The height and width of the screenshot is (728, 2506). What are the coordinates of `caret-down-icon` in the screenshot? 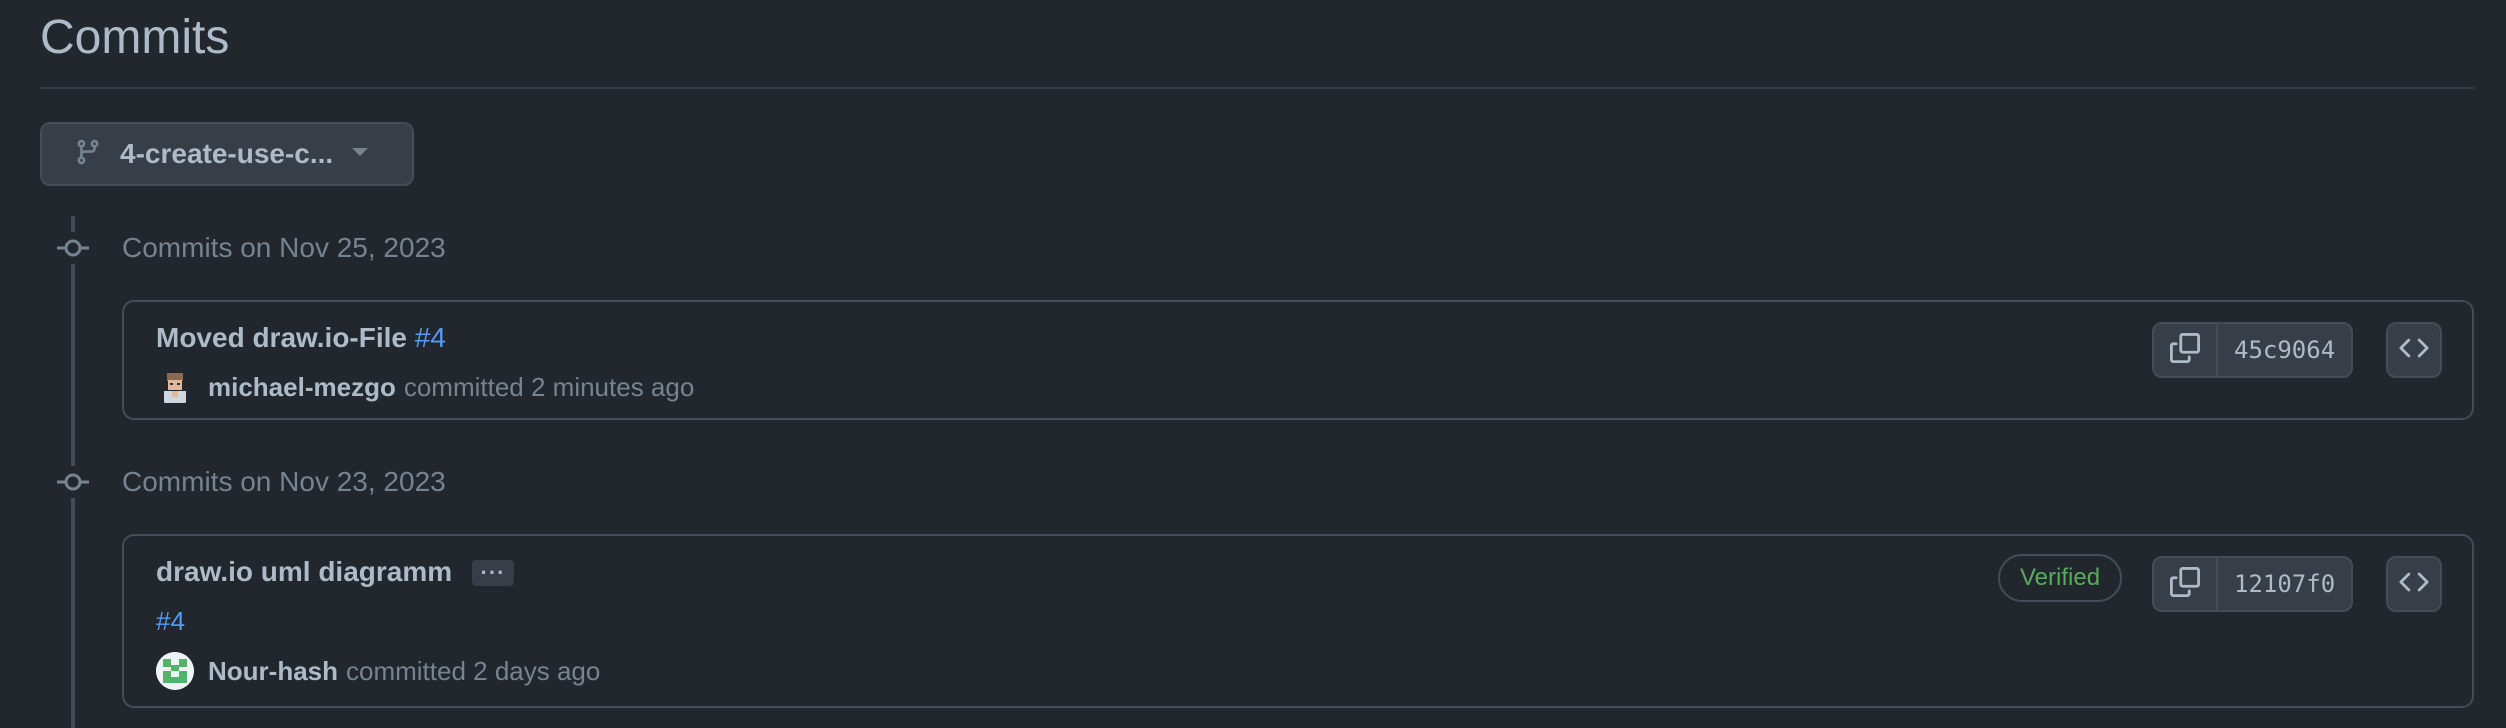 It's located at (360, 154).